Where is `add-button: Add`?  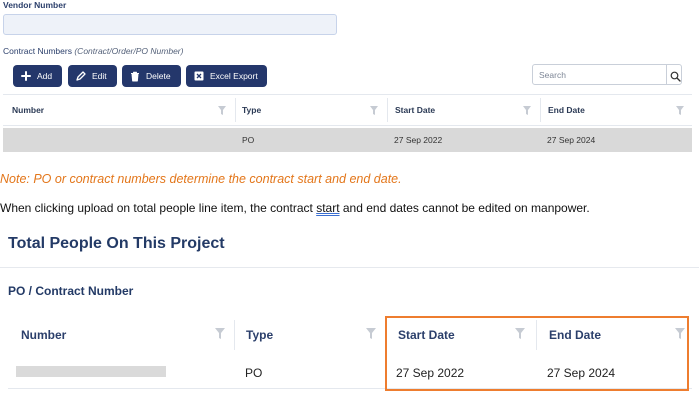 add-button: Add is located at coordinates (37, 76).